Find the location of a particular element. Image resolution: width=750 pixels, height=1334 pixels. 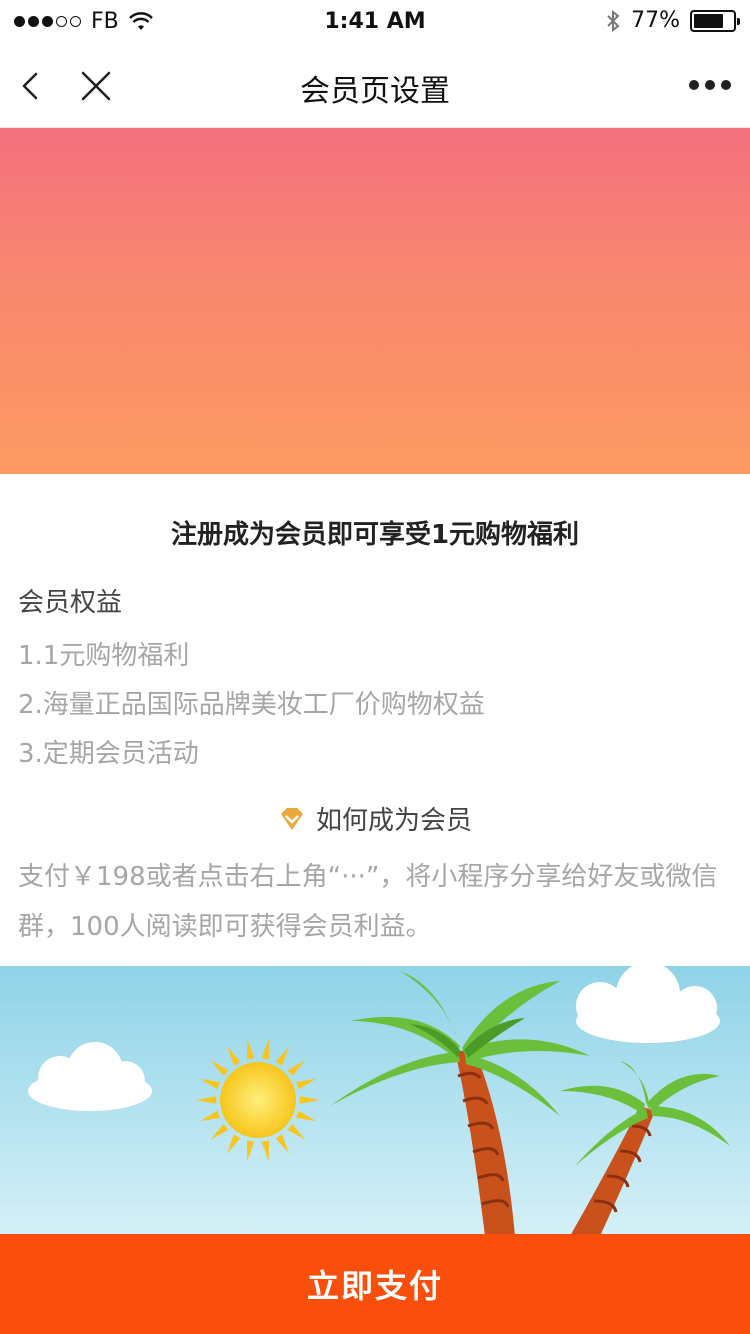

benefit-item: 2.海量正品国际品牌美妆工厂价购物权益 is located at coordinates (251, 705).